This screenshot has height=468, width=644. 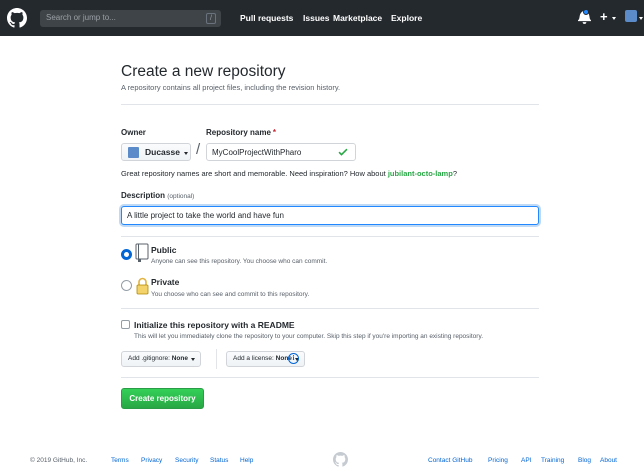 What do you see at coordinates (604, 17) in the screenshot?
I see `create-new-plus-icon: +` at bounding box center [604, 17].